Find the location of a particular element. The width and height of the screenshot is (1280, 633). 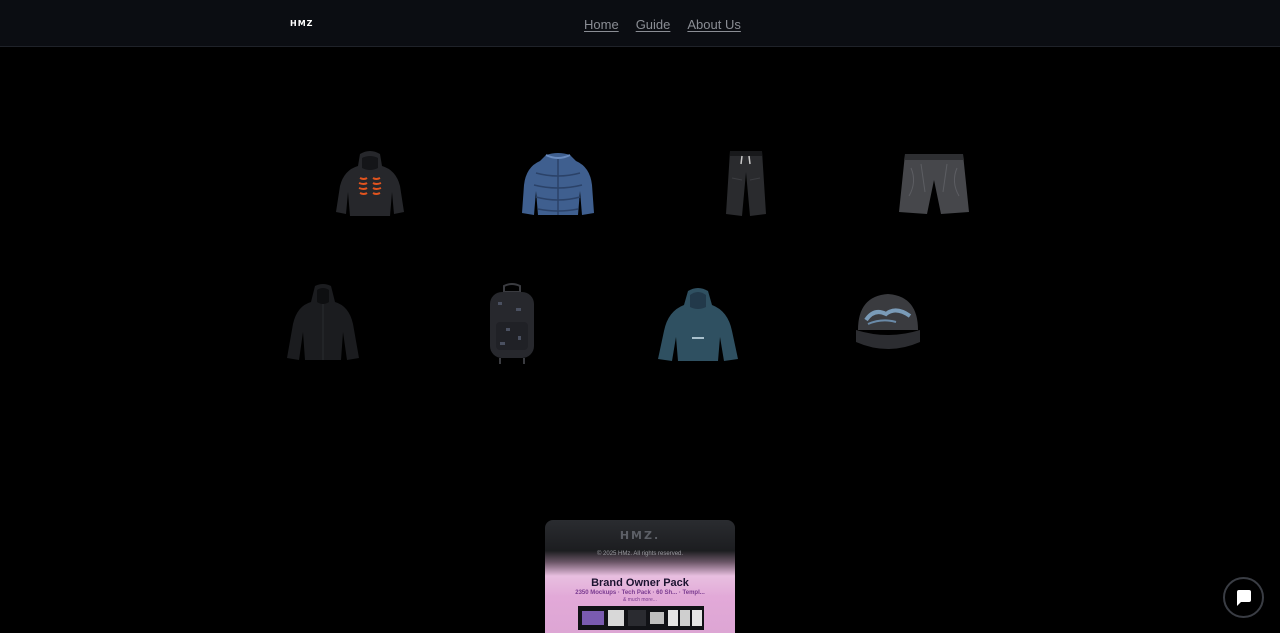

site-logo: HMZ is located at coordinates (301, 23).